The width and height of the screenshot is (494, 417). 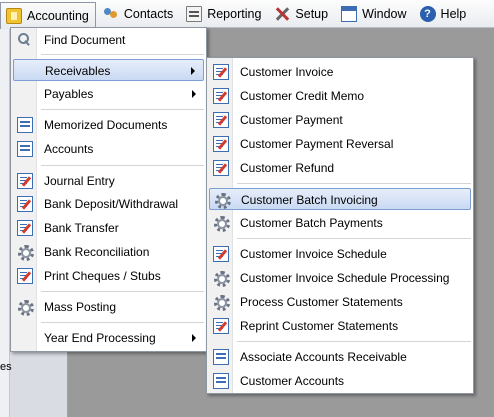 I want to click on menu-item-customer-batch-invoicing: Customer Batch Invoicing, so click(x=340, y=199).